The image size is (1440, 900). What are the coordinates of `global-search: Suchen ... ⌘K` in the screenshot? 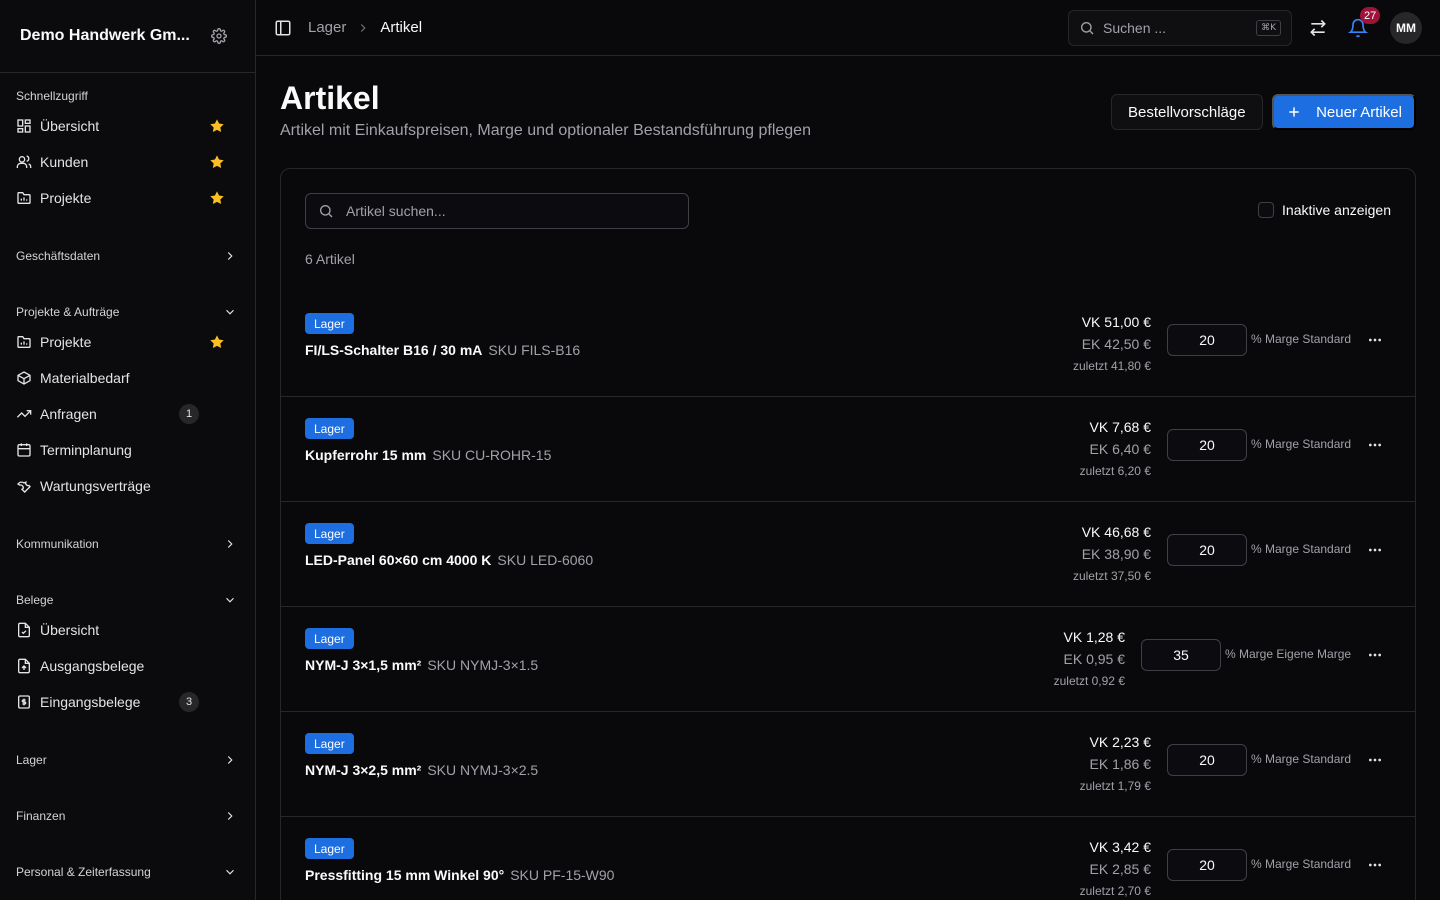 It's located at (1180, 28).